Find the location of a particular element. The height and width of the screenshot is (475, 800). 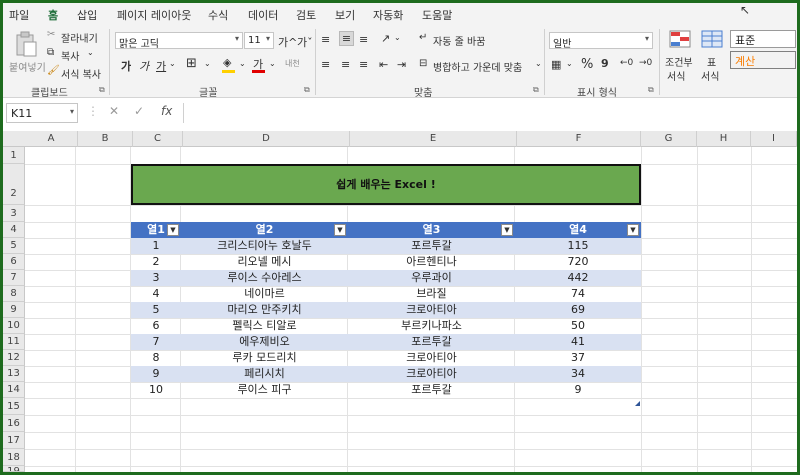

rank-cell: 1 is located at coordinates (156, 246).